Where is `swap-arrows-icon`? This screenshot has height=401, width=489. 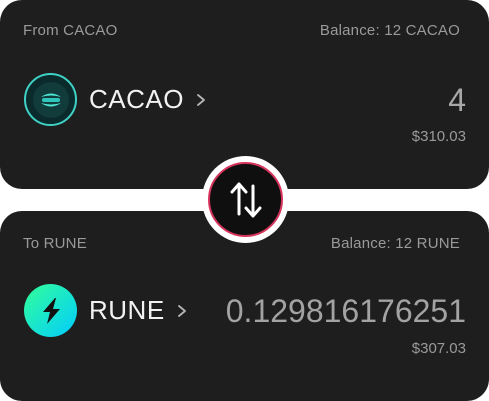
swap-arrows-icon is located at coordinates (245, 199).